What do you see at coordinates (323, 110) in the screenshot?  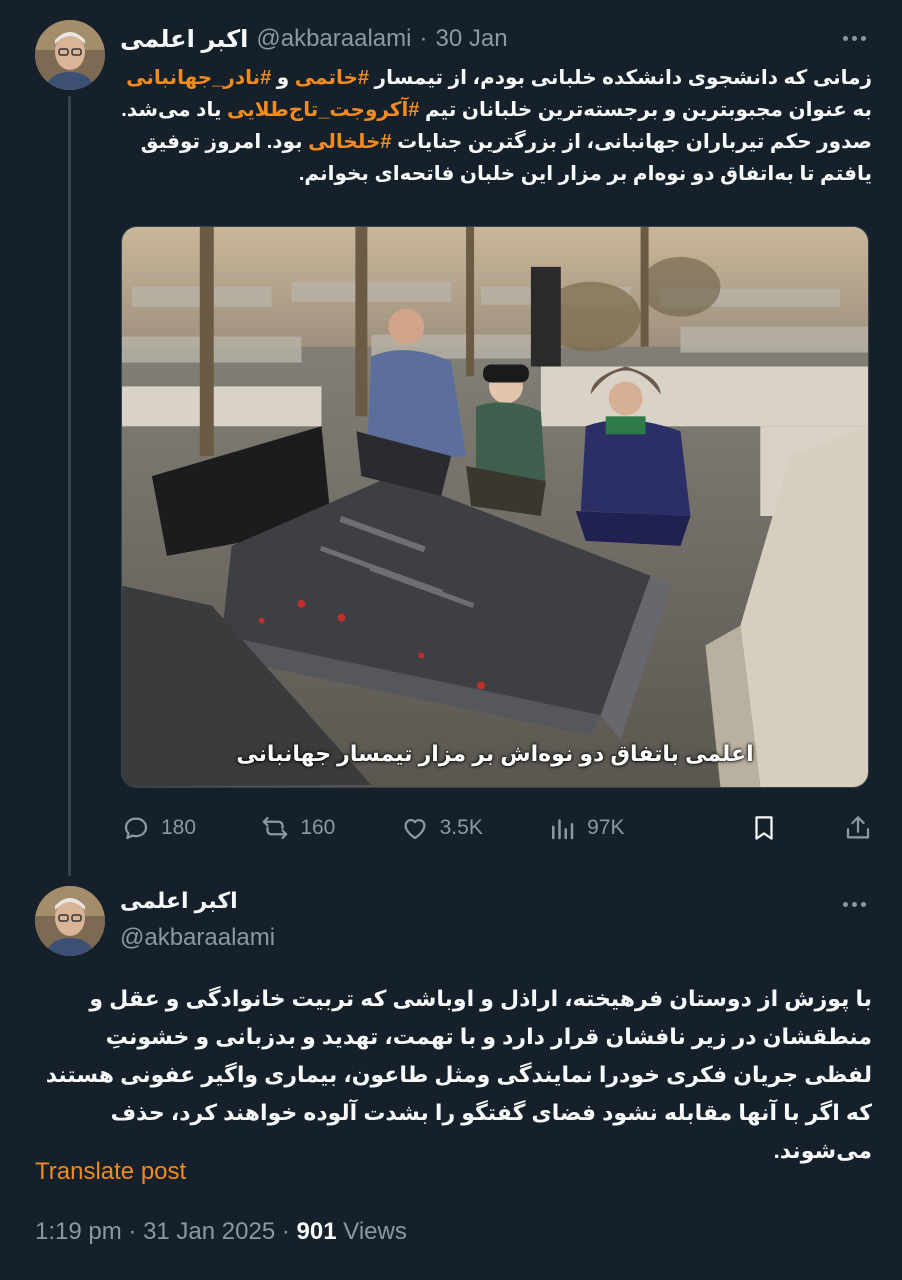 I see `hashtag-link: #آکروجت_تاج‌طلایی` at bounding box center [323, 110].